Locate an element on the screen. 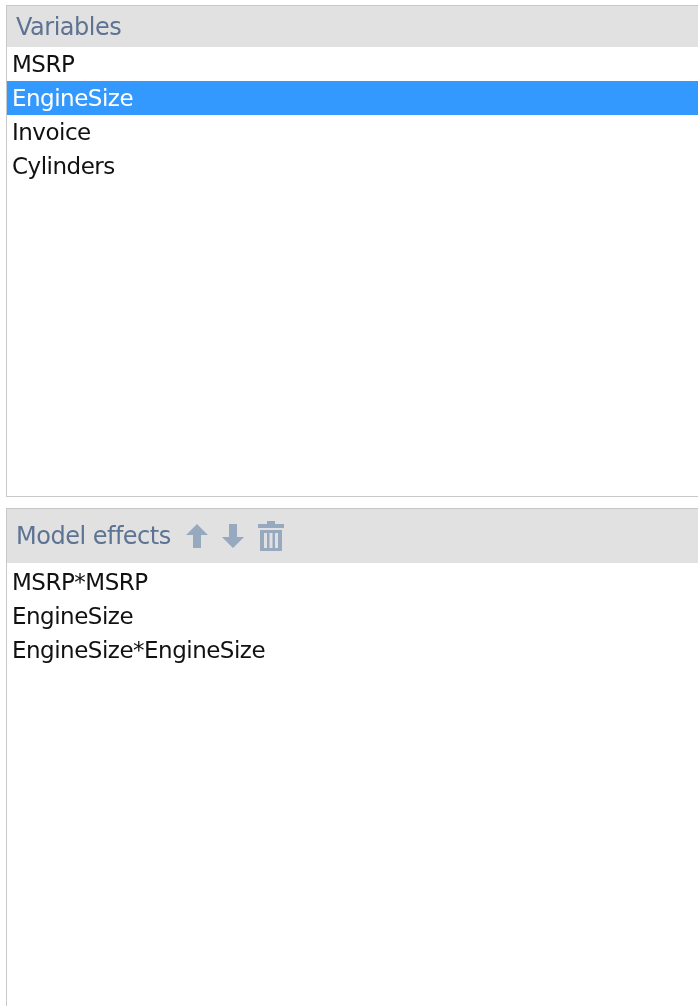 The image size is (698, 1006). delete-icon is located at coordinates (270, 536).